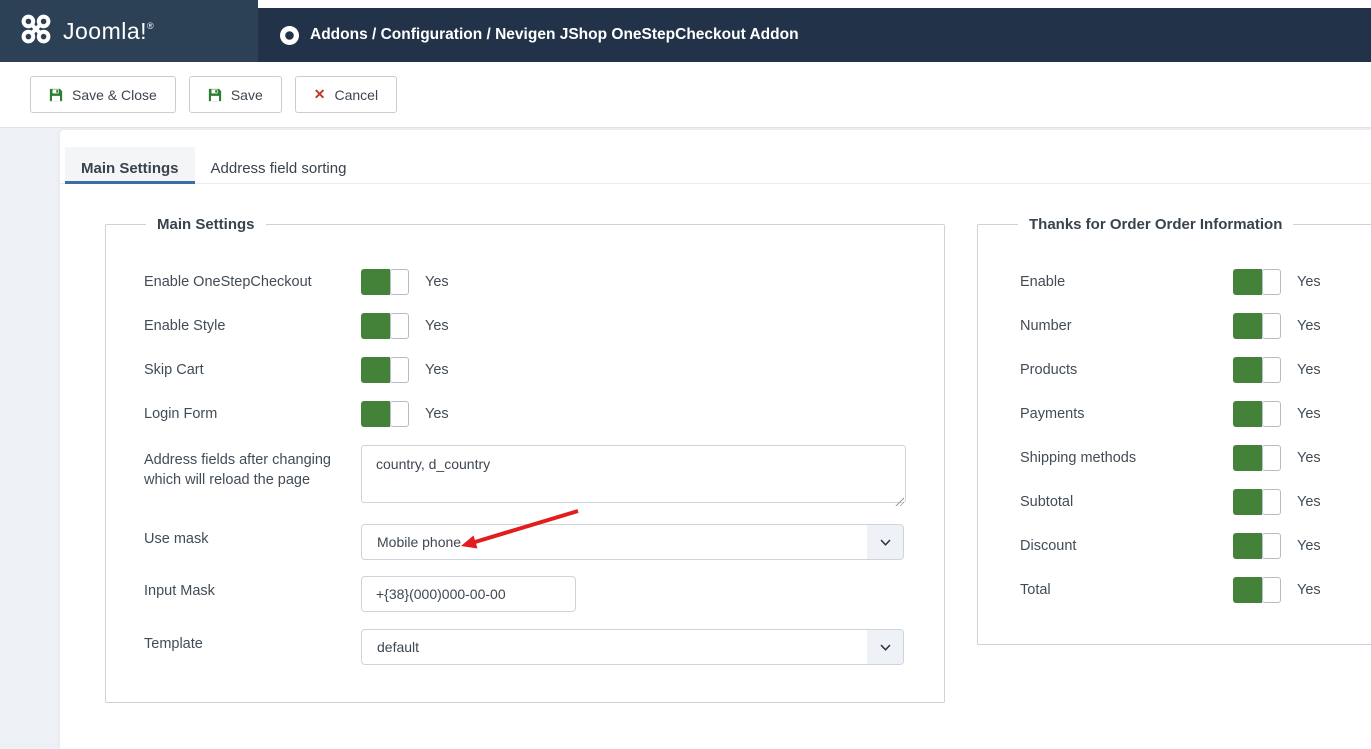  I want to click on button-label: Save & Close, so click(114, 94).